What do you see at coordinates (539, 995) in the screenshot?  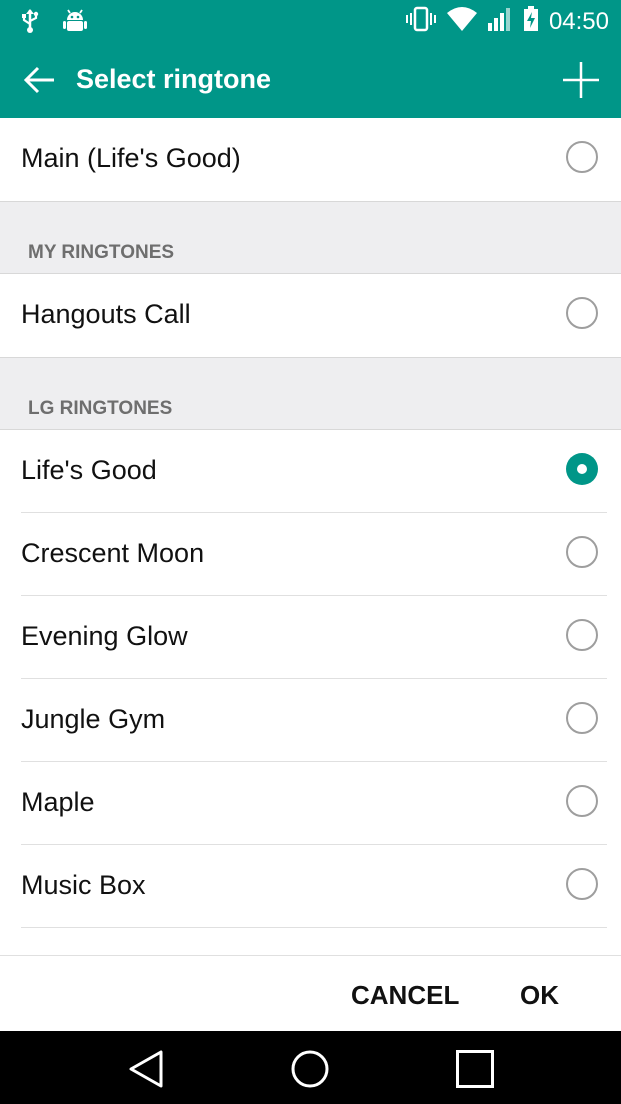 I see `ok-button: OK` at bounding box center [539, 995].